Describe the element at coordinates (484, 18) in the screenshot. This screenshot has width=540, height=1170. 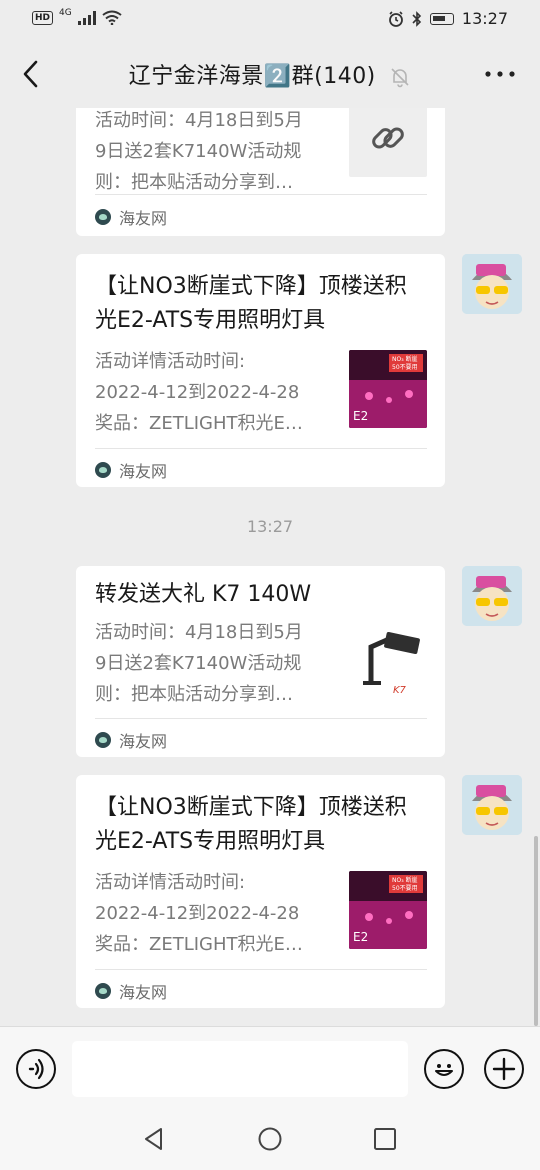
I see `status-time: 13:27` at that location.